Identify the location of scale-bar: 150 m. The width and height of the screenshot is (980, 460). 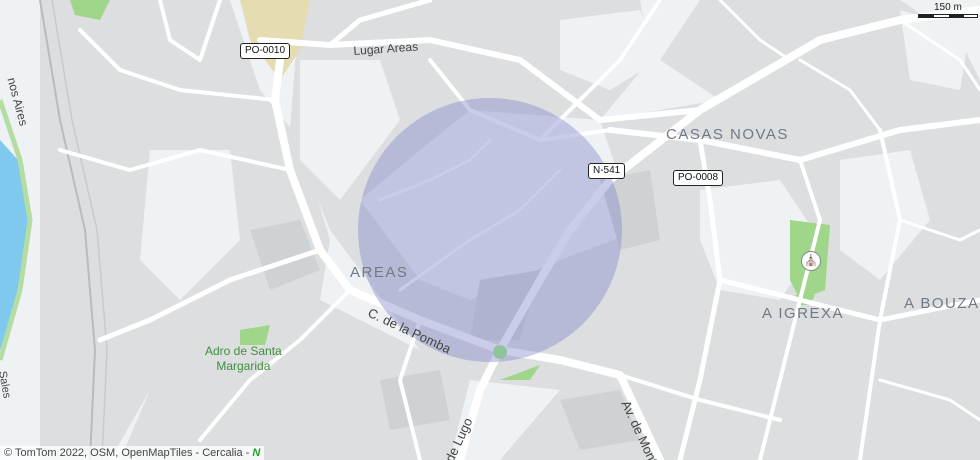
(948, 10).